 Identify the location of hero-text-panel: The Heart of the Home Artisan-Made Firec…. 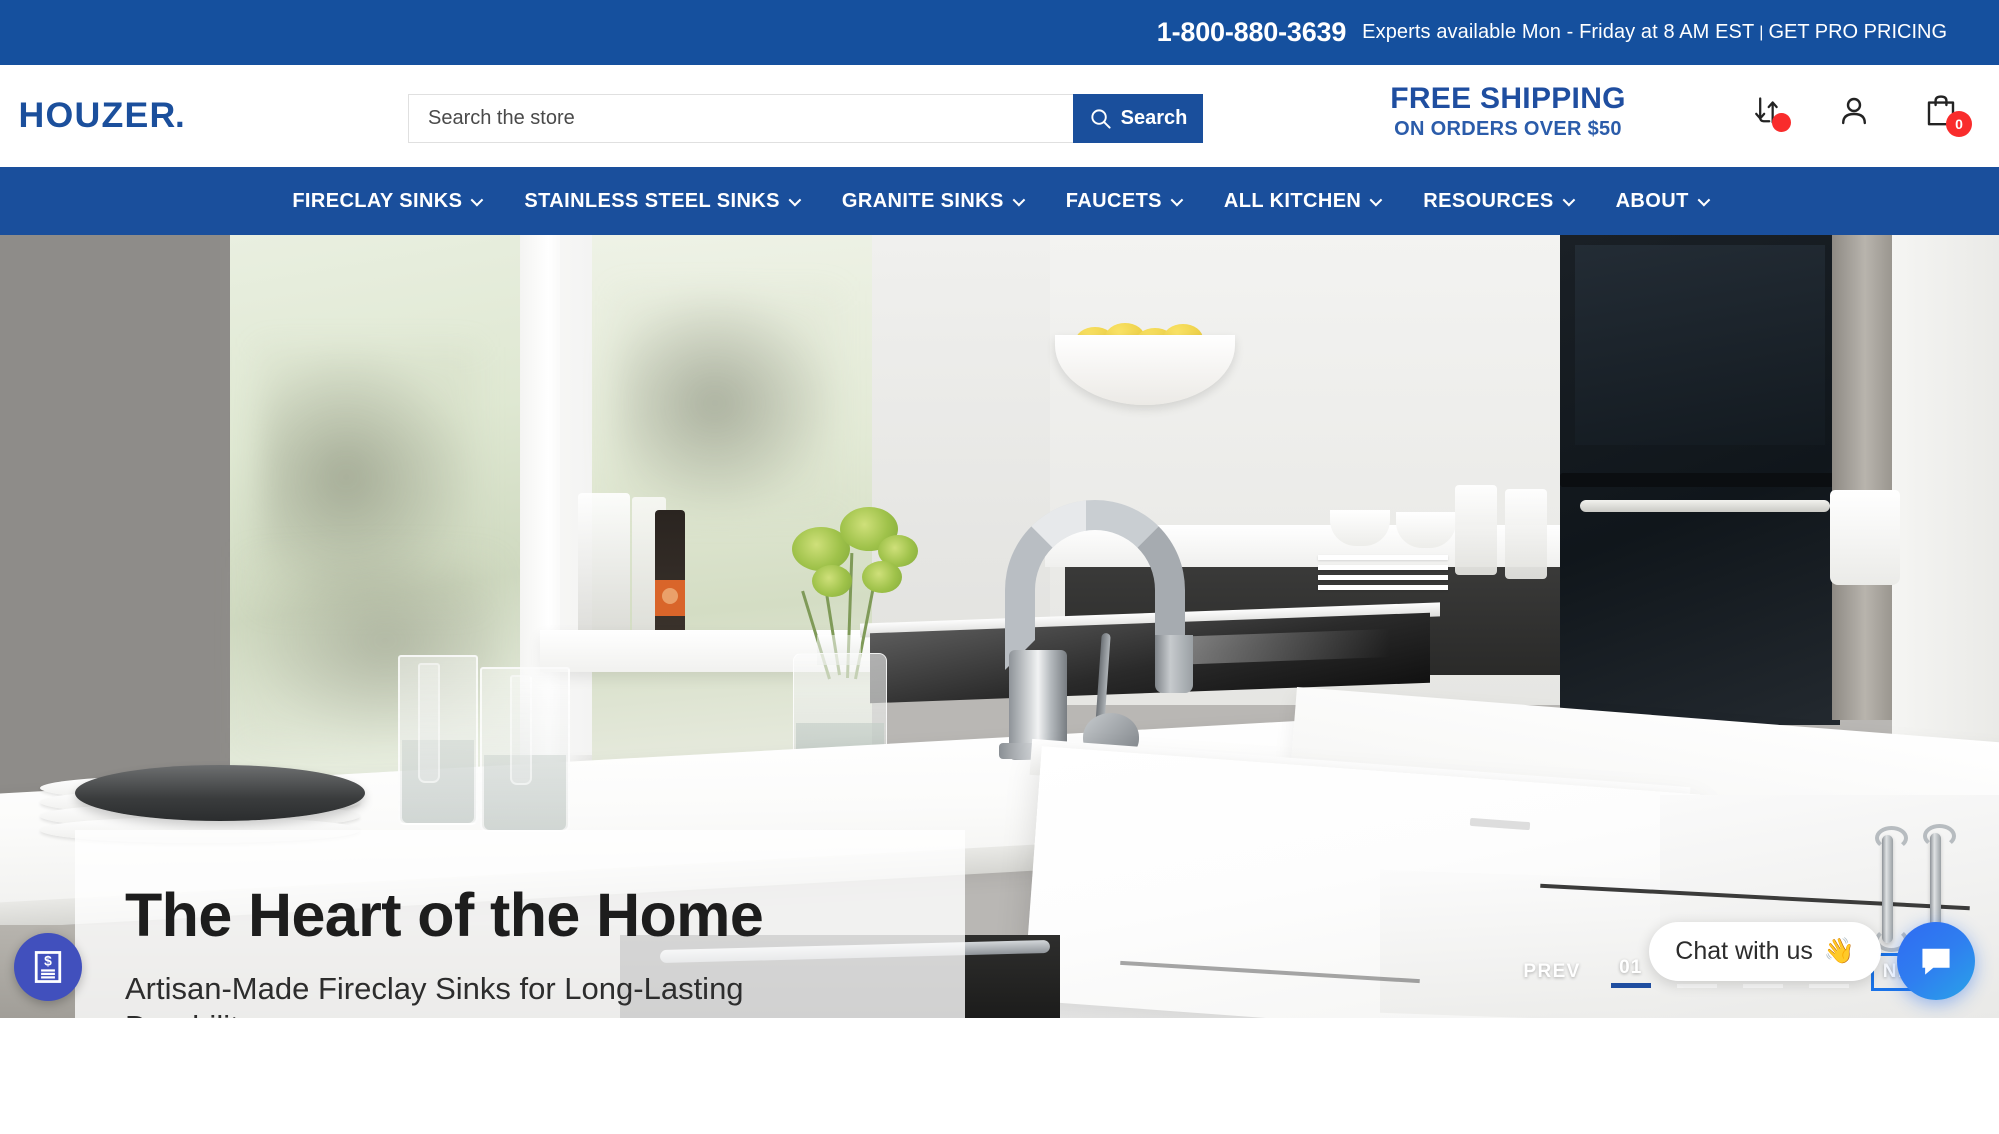
(520, 924).